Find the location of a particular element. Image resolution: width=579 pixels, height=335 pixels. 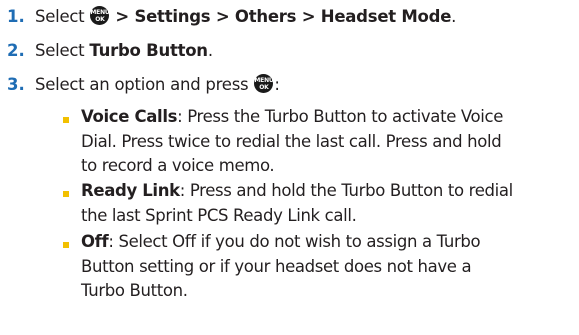

step-prefix: Select an option and press is located at coordinates (142, 84).